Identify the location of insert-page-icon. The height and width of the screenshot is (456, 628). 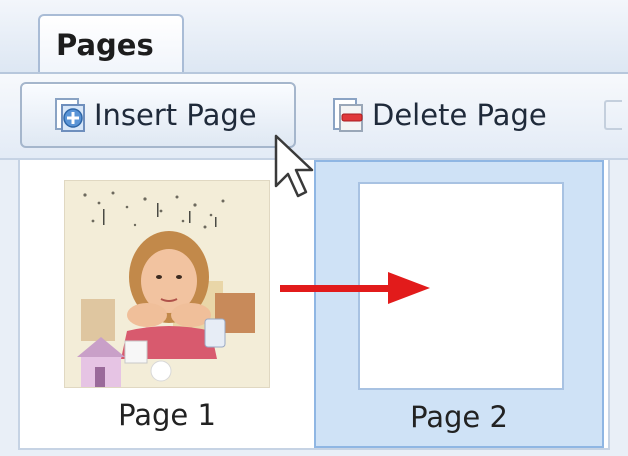
(70, 115).